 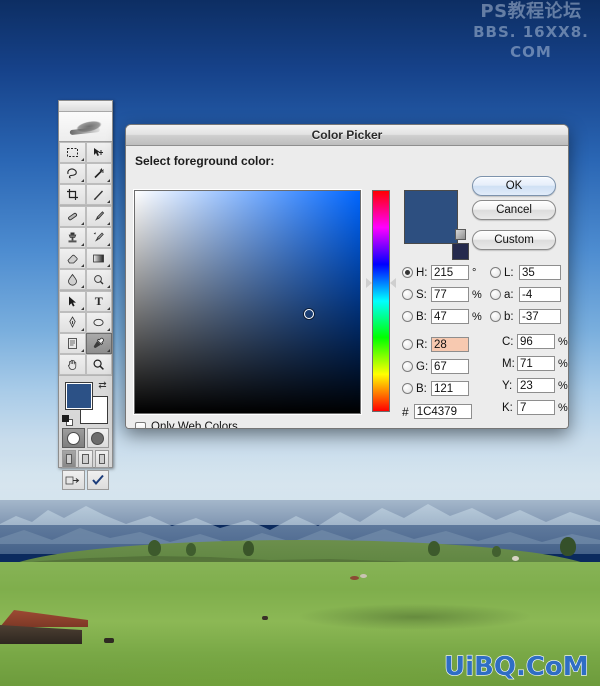 What do you see at coordinates (393, 283) in the screenshot?
I see `hue-marker-right-icon` at bounding box center [393, 283].